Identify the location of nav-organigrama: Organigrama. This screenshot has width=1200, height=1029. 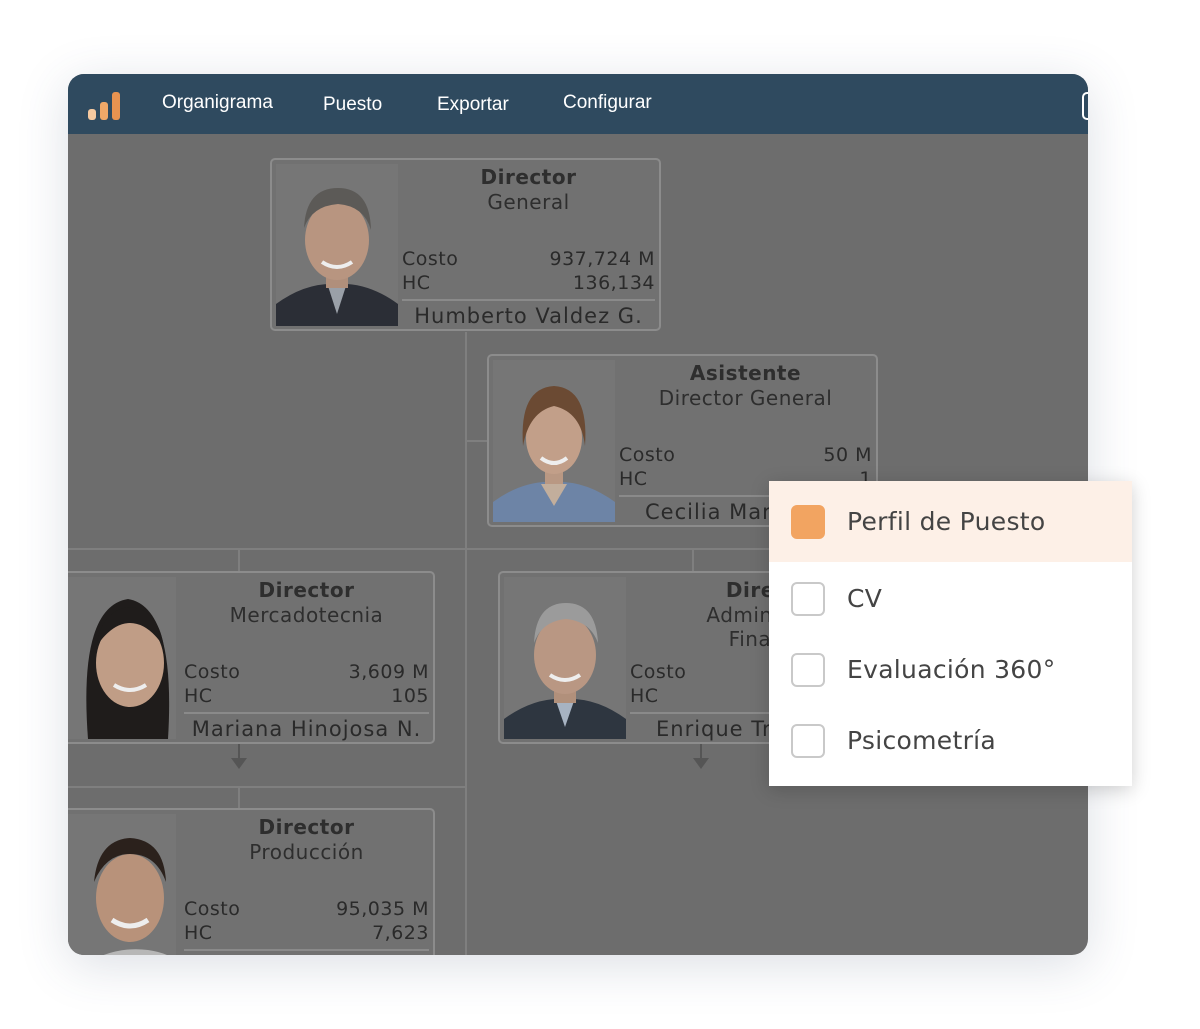
(217, 103).